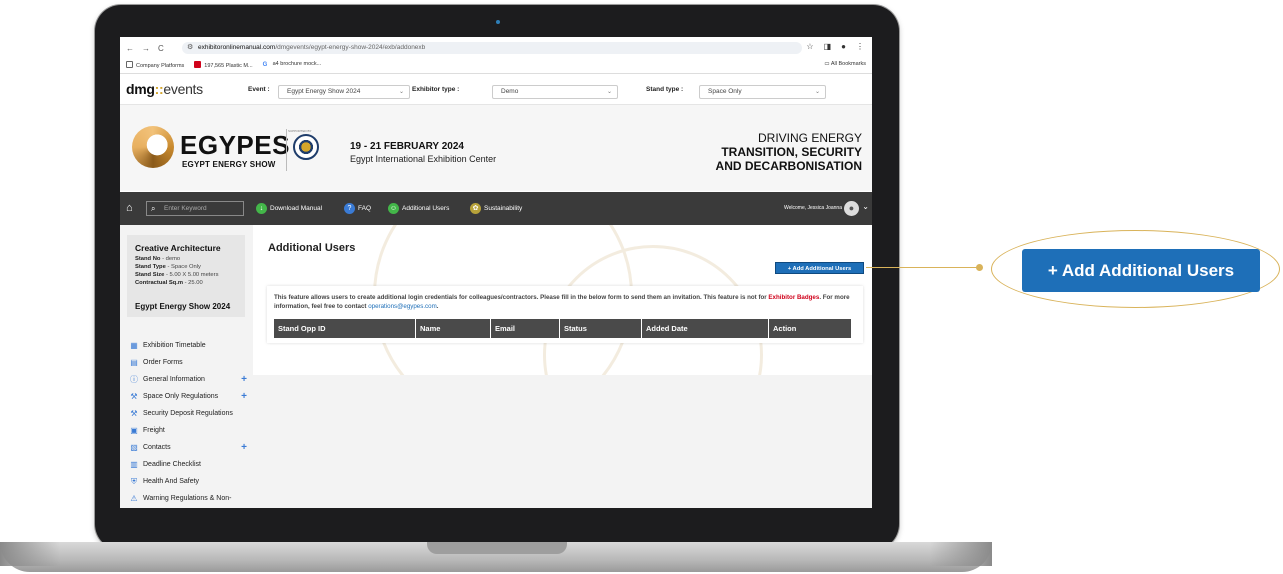 This screenshot has width=1283, height=574. Describe the element at coordinates (171, 259) in the screenshot. I see `stand-no-value: - demo` at that location.